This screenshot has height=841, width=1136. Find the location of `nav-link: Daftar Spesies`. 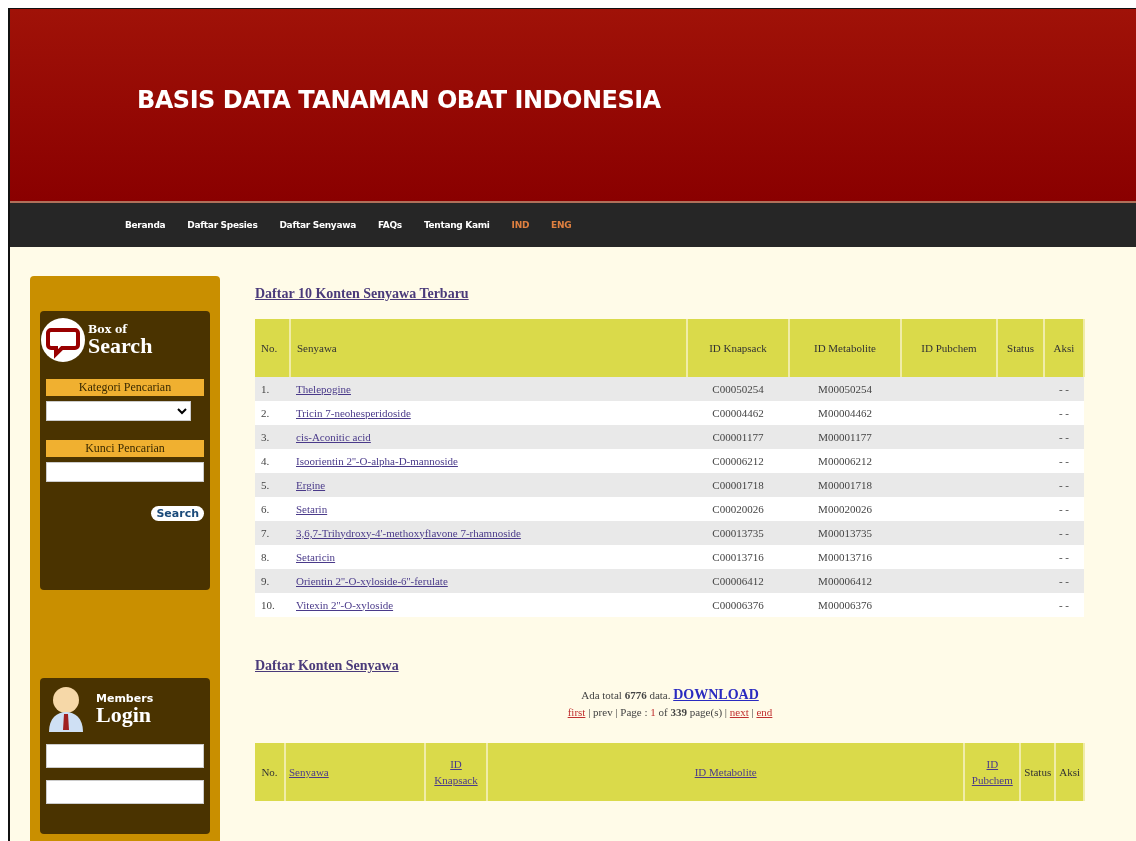

nav-link: Daftar Spesies is located at coordinates (222, 225).